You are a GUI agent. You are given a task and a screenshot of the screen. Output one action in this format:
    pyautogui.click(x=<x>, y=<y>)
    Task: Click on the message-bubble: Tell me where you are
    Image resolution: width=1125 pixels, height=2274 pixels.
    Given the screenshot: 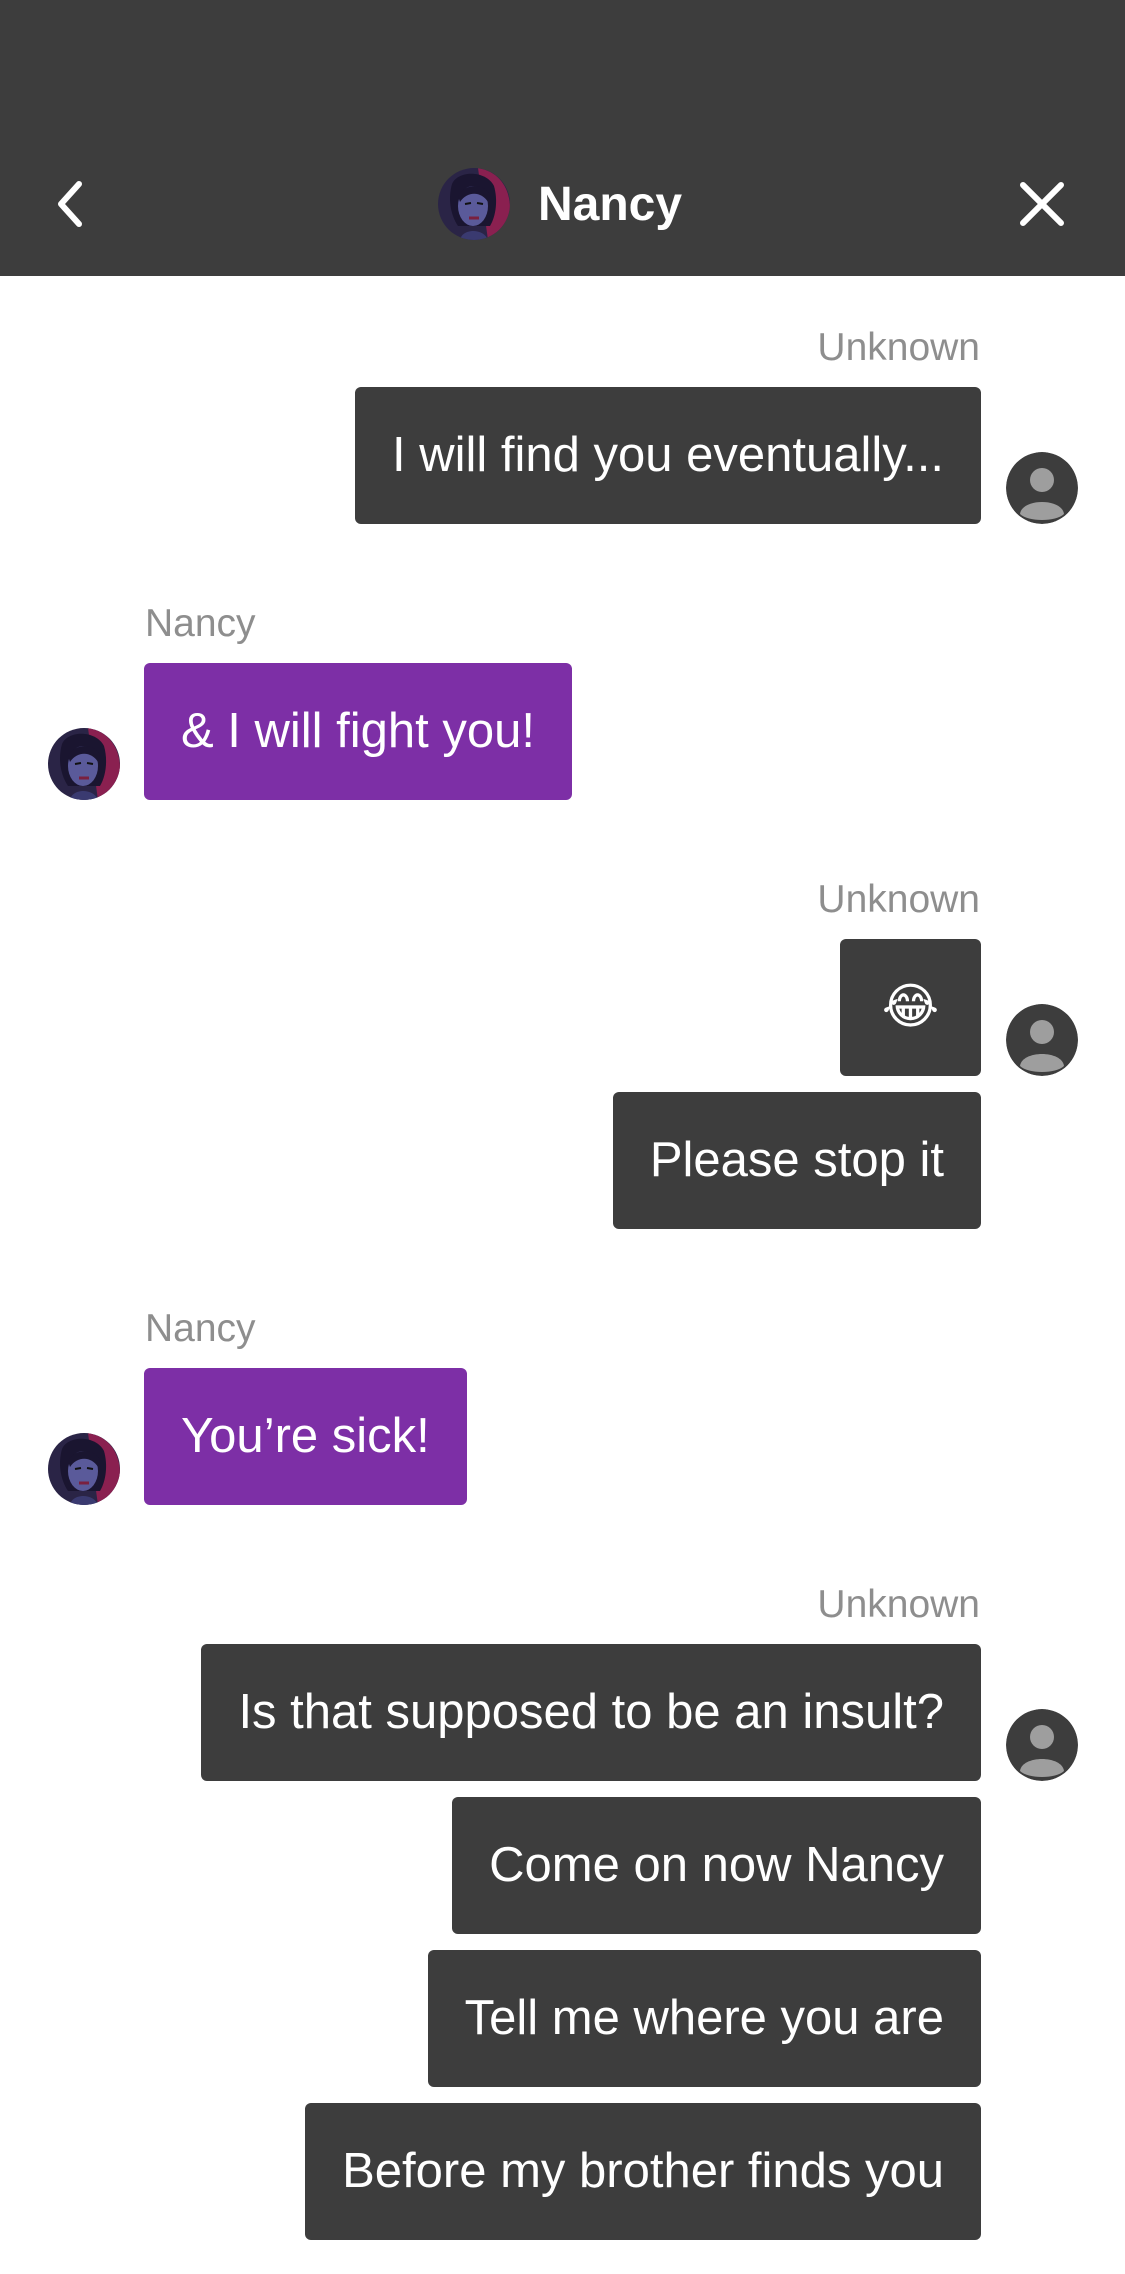 What is the action you would take?
    pyautogui.click(x=704, y=2018)
    